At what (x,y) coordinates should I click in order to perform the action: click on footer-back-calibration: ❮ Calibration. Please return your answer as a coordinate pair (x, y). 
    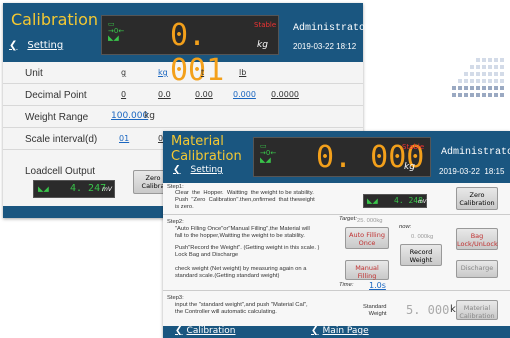
    Looking at the image, I should click on (205, 331).